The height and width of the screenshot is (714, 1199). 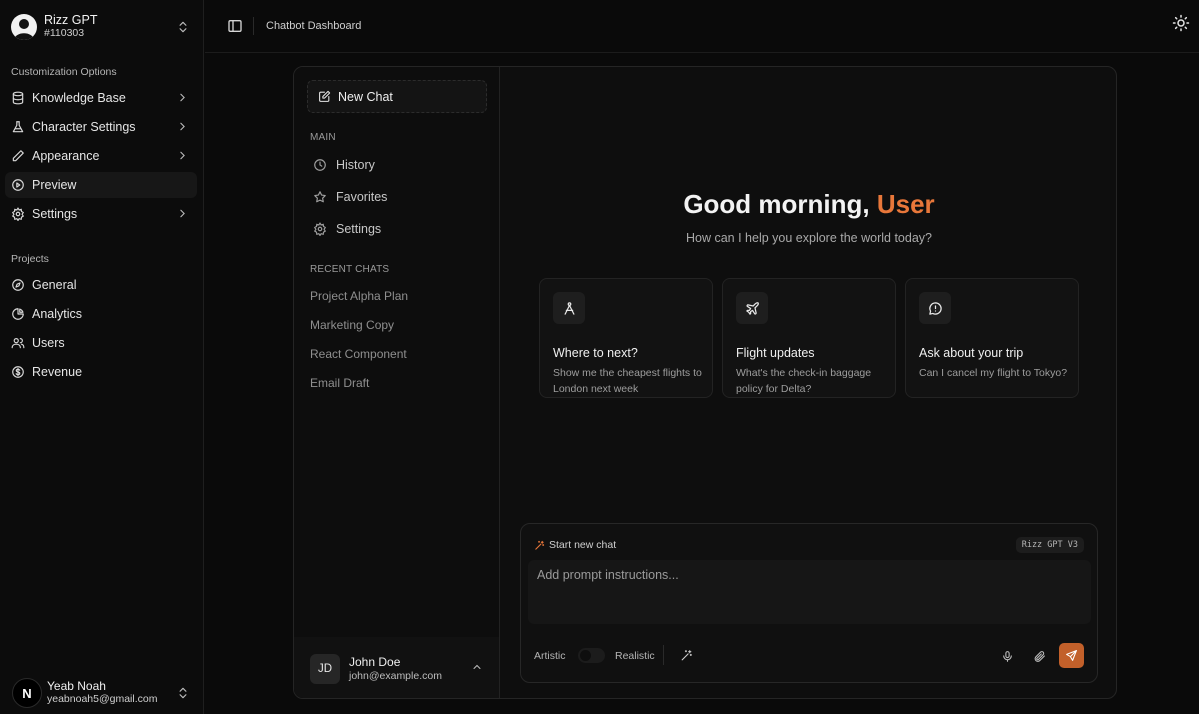 I want to click on recent-chat-item: Project Alpha Plan, so click(x=359, y=296).